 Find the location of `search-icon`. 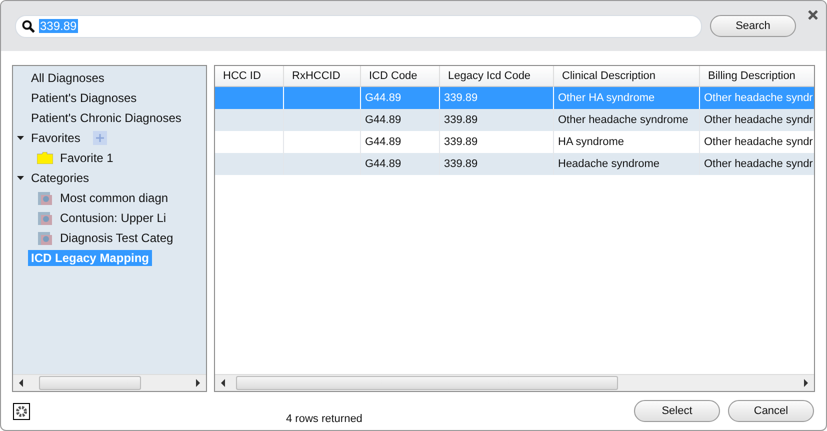

search-icon is located at coordinates (28, 26).